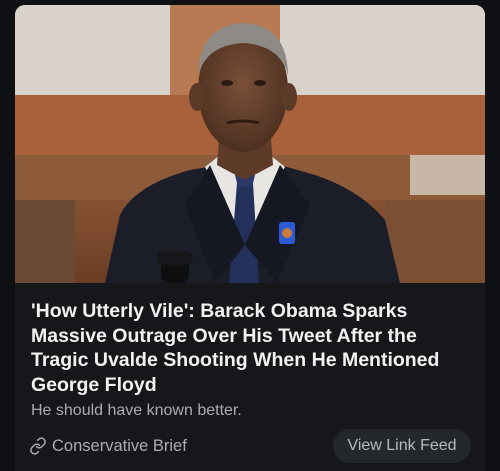  I want to click on article-source: Conservative Brief, so click(108, 446).